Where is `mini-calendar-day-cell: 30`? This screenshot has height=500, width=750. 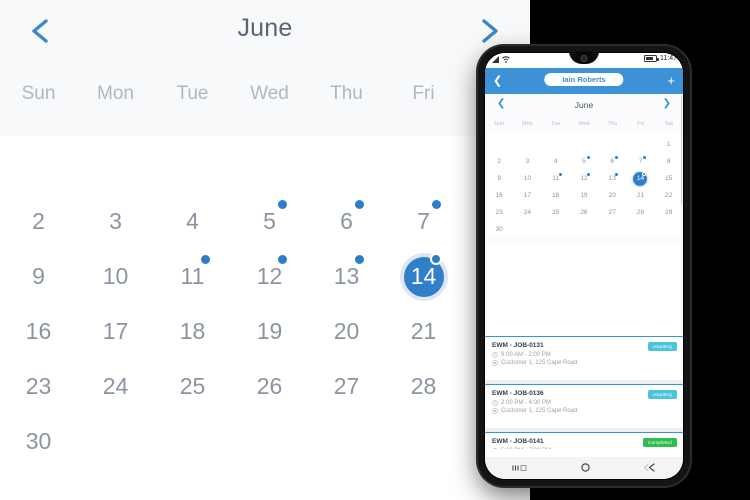
mini-calendar-day-cell: 30 is located at coordinates (499, 229).